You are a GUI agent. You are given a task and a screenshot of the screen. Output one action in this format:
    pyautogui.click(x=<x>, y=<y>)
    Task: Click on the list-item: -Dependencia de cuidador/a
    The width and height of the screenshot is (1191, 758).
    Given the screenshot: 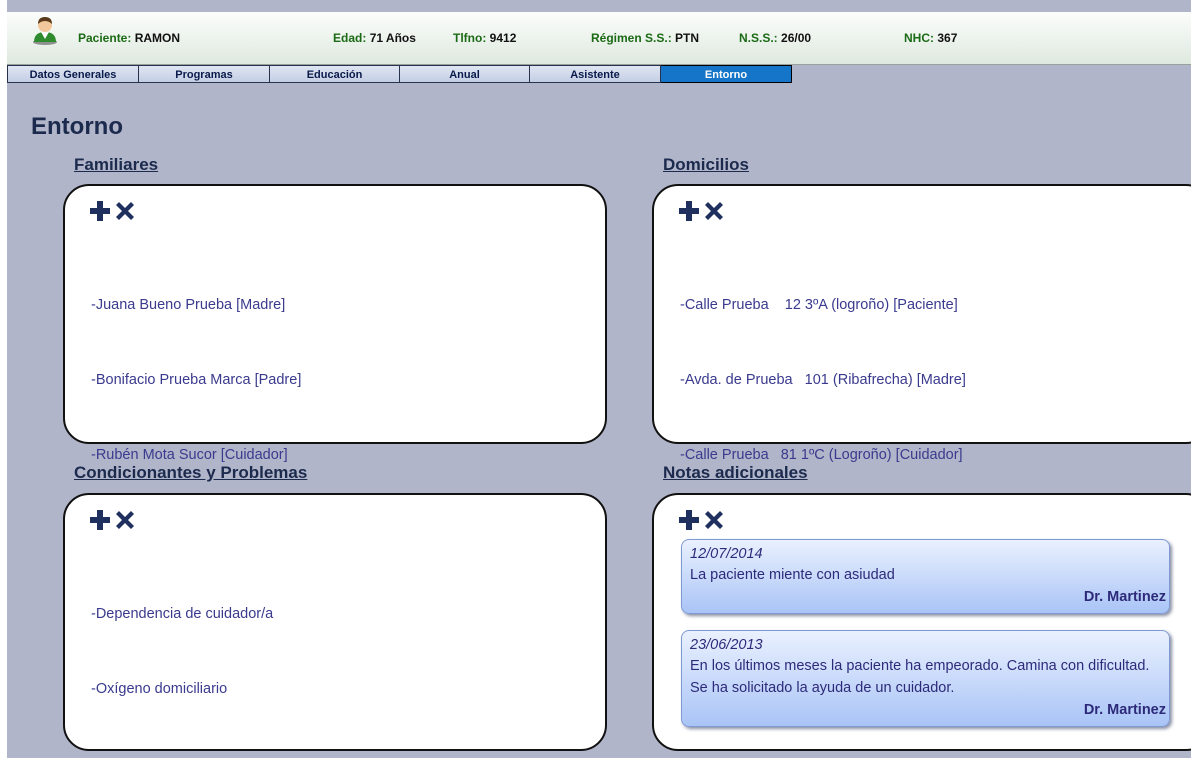 What is the action you would take?
    pyautogui.click(x=182, y=614)
    